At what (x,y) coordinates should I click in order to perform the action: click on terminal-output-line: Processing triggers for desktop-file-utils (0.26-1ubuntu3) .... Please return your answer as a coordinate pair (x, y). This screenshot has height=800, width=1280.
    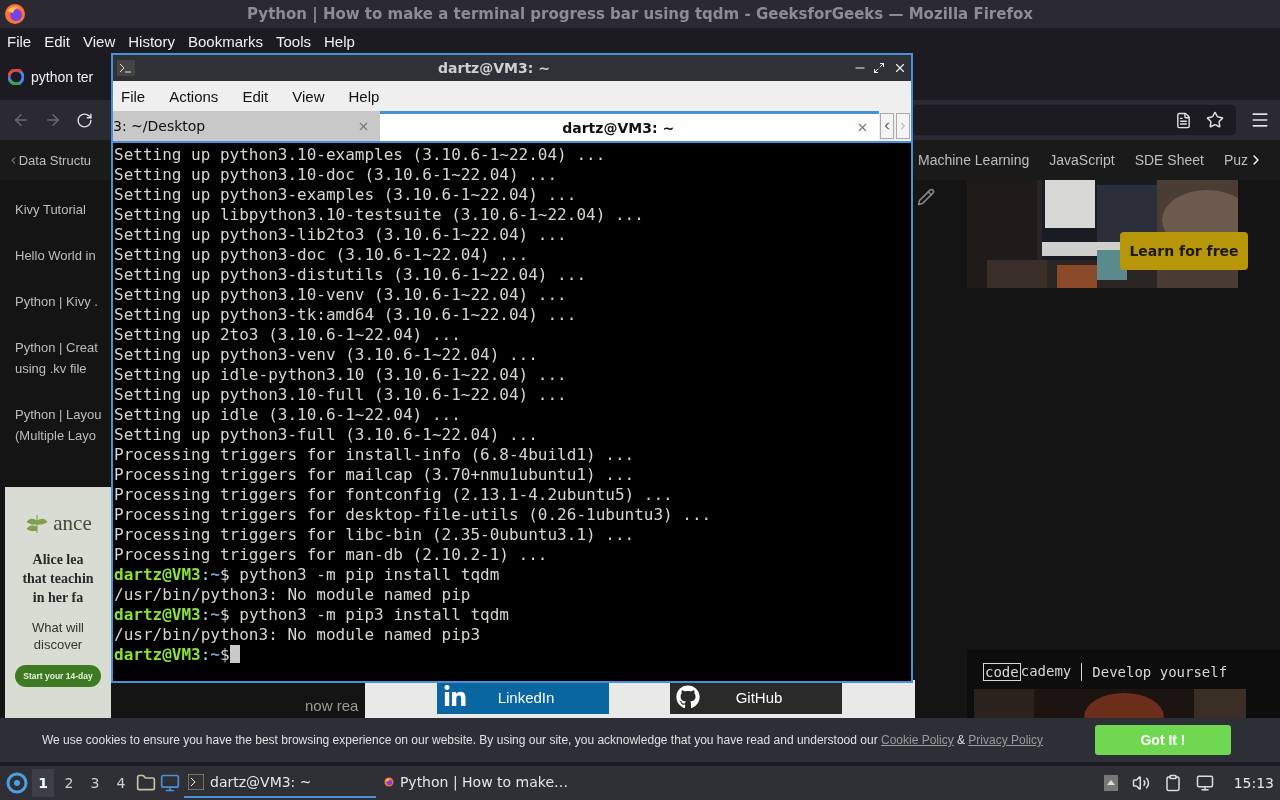
    Looking at the image, I should click on (413, 515).